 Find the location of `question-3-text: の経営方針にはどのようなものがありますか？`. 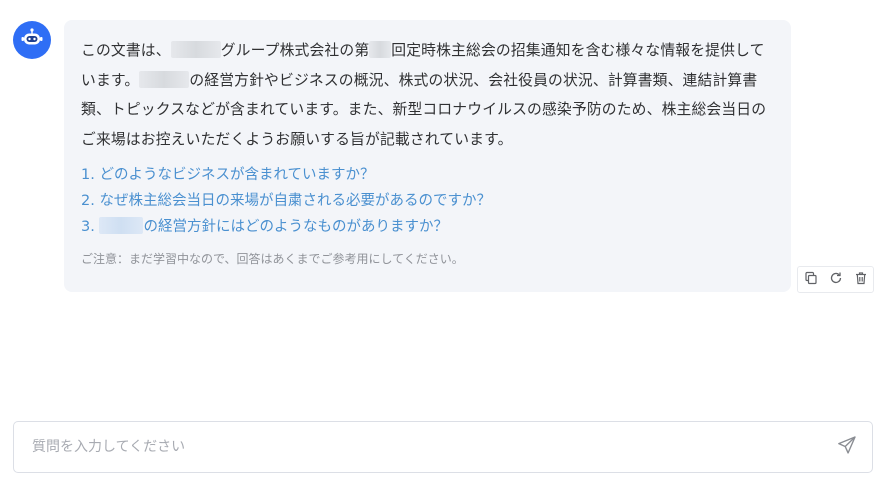

question-3-text: の経営方針にはどのようなものがありますか？ is located at coordinates (295, 227).